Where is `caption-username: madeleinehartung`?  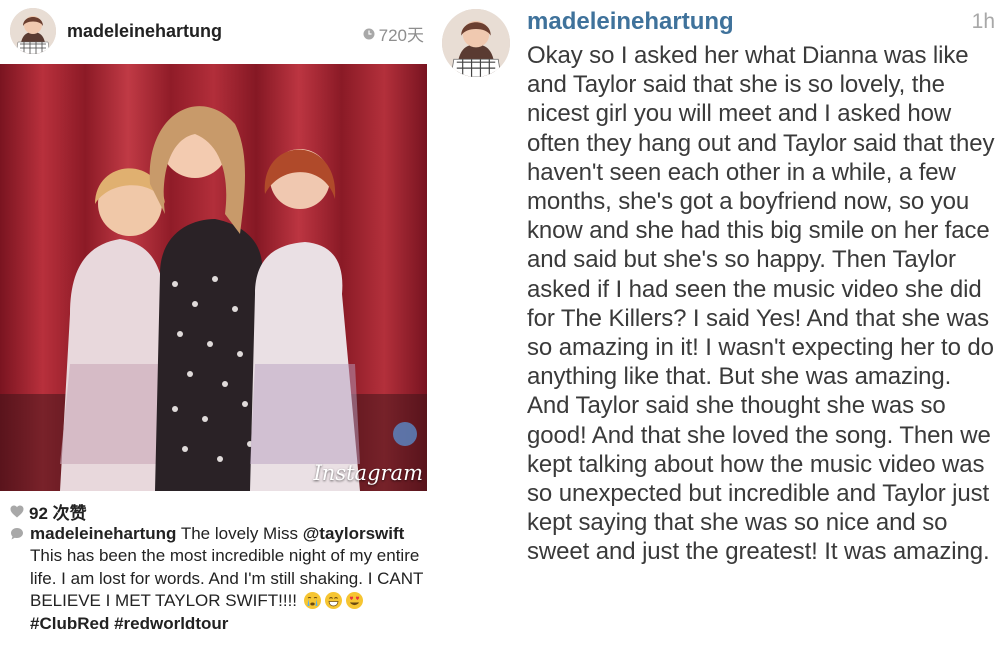 caption-username: madeleinehartung is located at coordinates (103, 533).